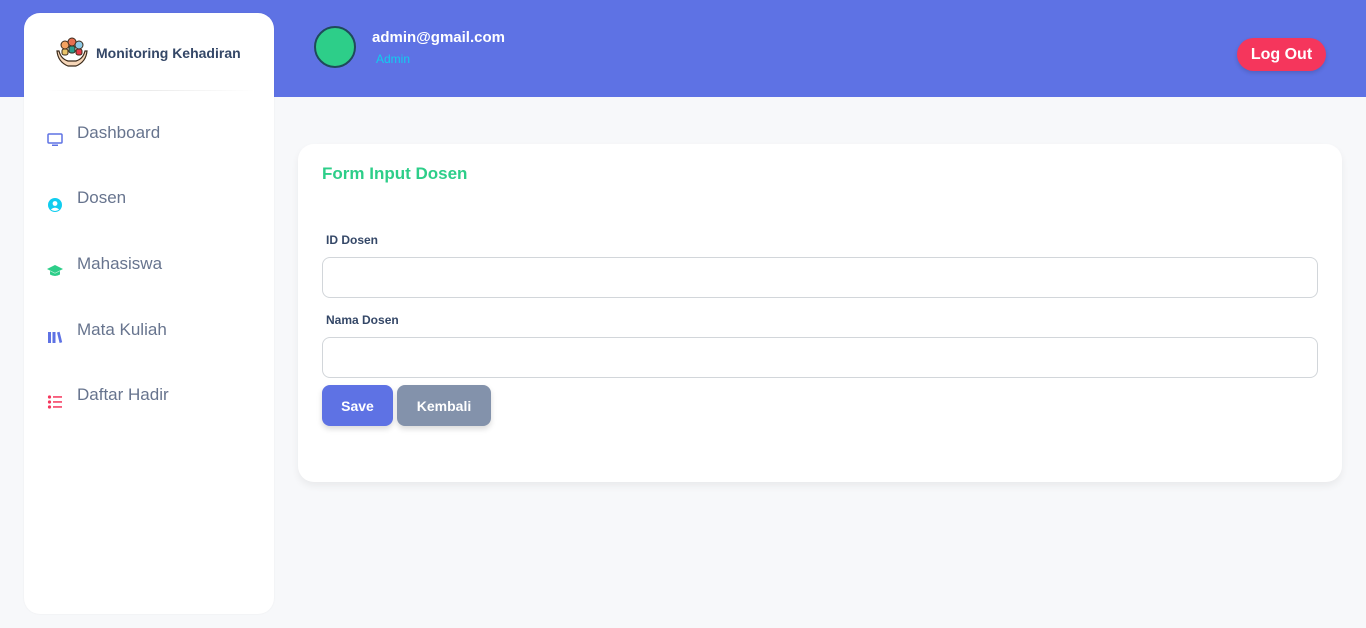 The width and height of the screenshot is (1366, 628). Describe the element at coordinates (438, 37) in the screenshot. I see `user-email: admin@gmail.com` at that location.